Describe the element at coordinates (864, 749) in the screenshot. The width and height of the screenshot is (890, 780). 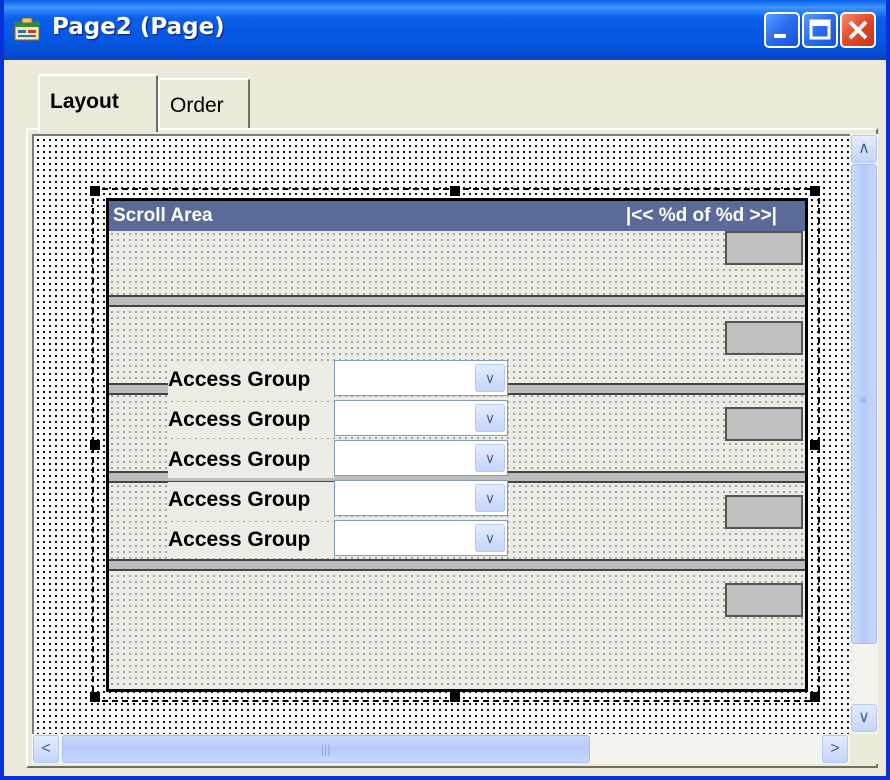
I see `scrollbar-corner` at that location.